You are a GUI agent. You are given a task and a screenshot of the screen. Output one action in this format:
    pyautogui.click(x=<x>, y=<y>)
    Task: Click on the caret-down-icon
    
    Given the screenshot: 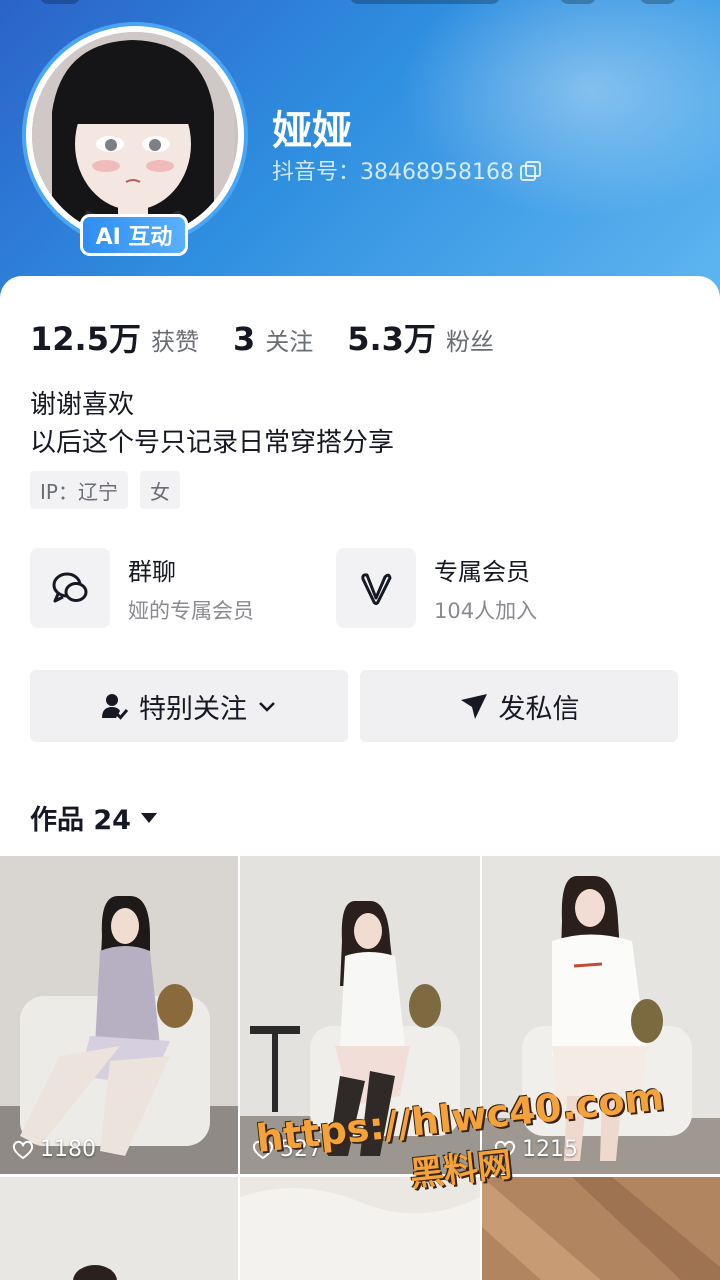 What is the action you would take?
    pyautogui.click(x=148, y=817)
    